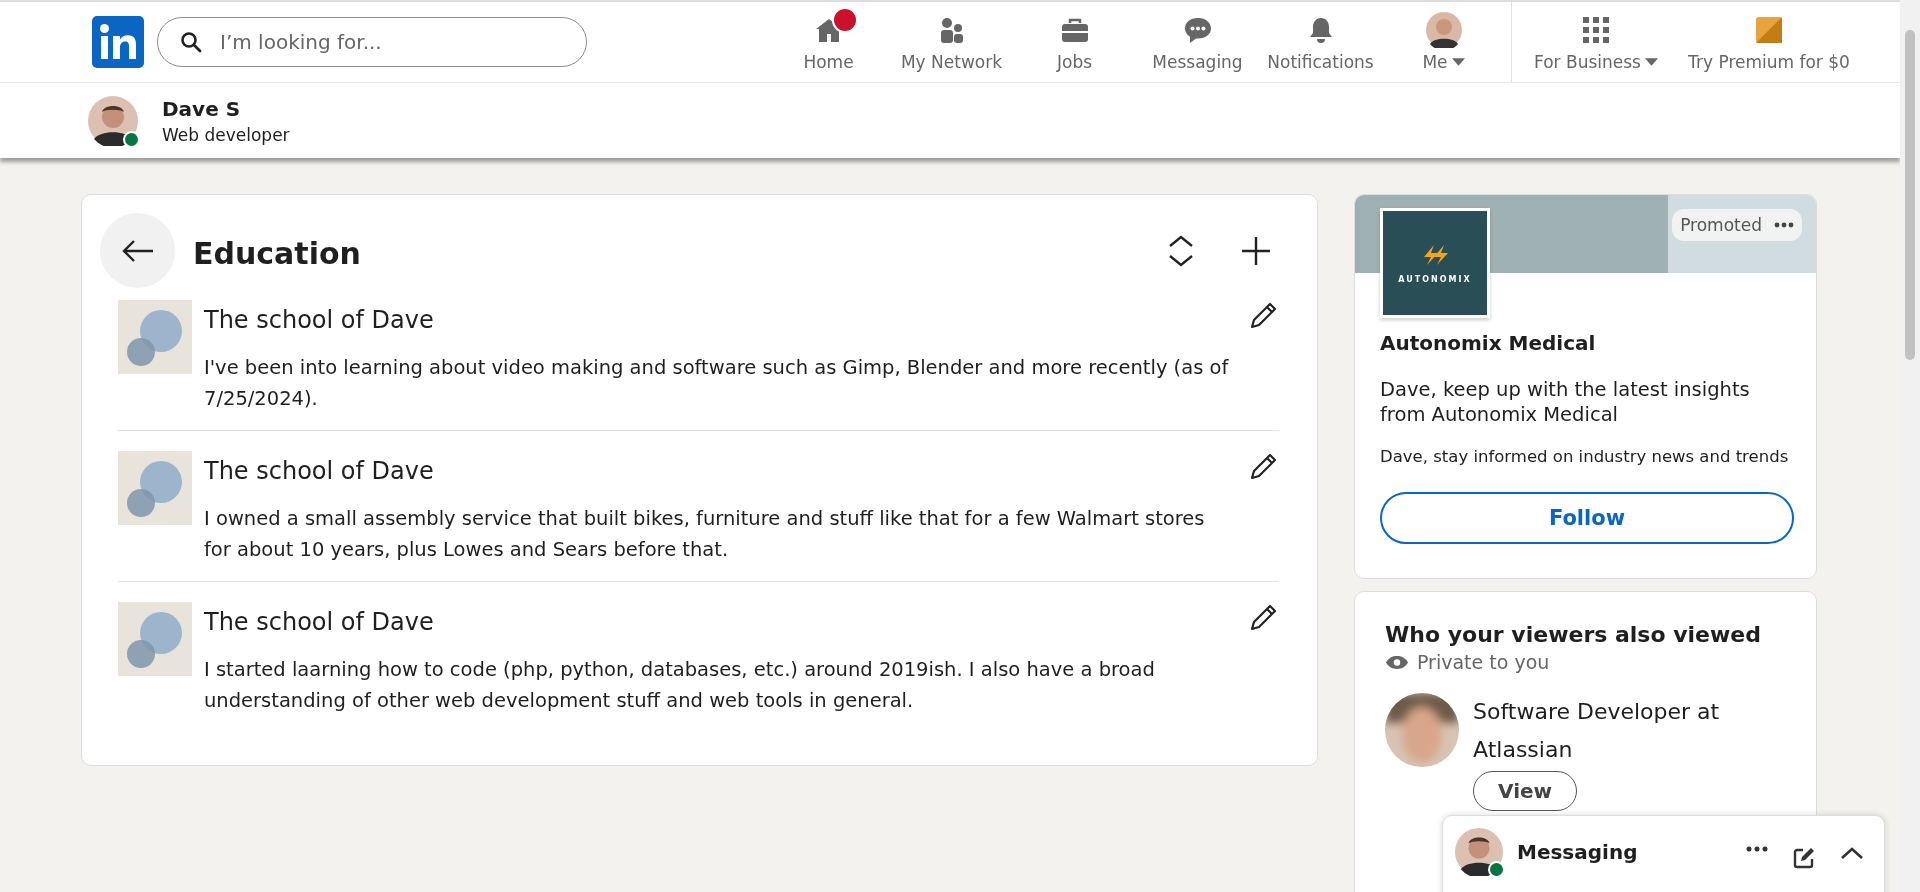 This screenshot has height=892, width=1920. Describe the element at coordinates (828, 42) in the screenshot. I see `nav-item: Home` at that location.